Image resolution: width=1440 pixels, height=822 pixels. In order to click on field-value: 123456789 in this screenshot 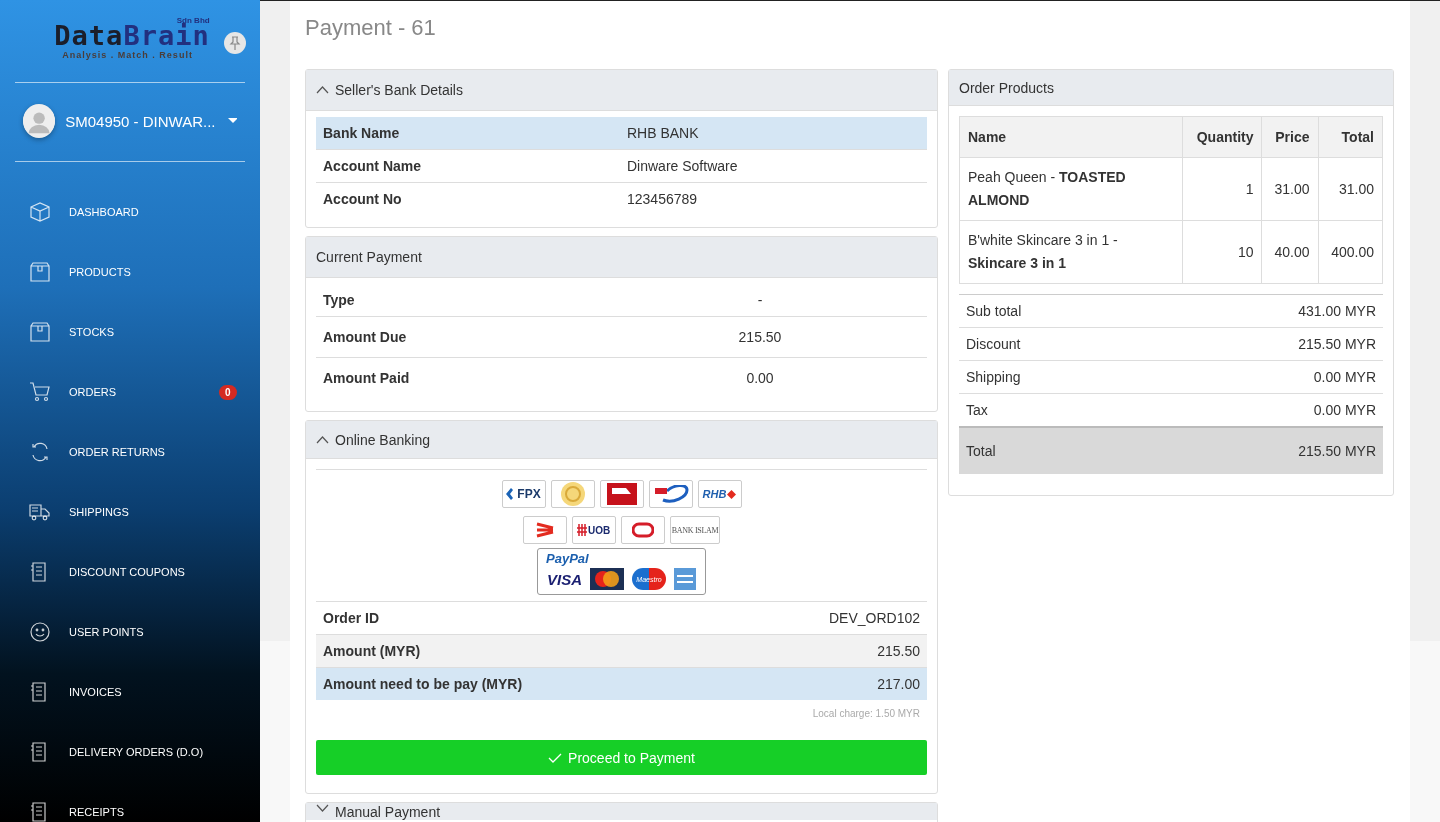, I will do `click(773, 198)`.